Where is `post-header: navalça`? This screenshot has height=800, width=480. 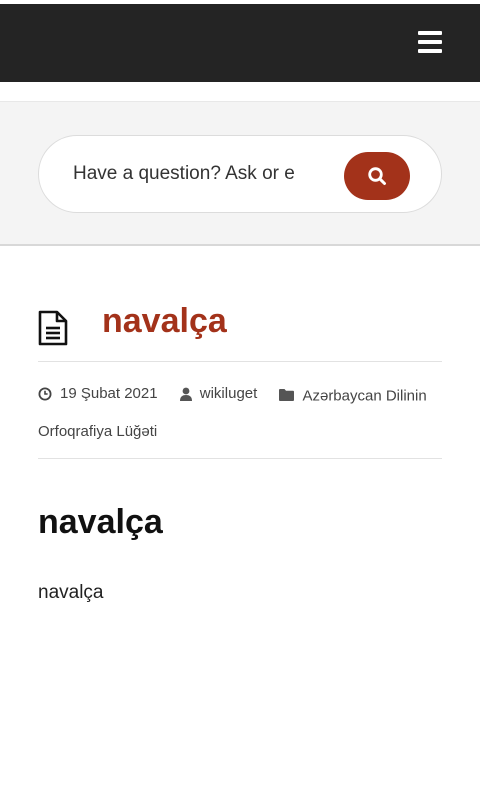 post-header: navalça is located at coordinates (240, 329).